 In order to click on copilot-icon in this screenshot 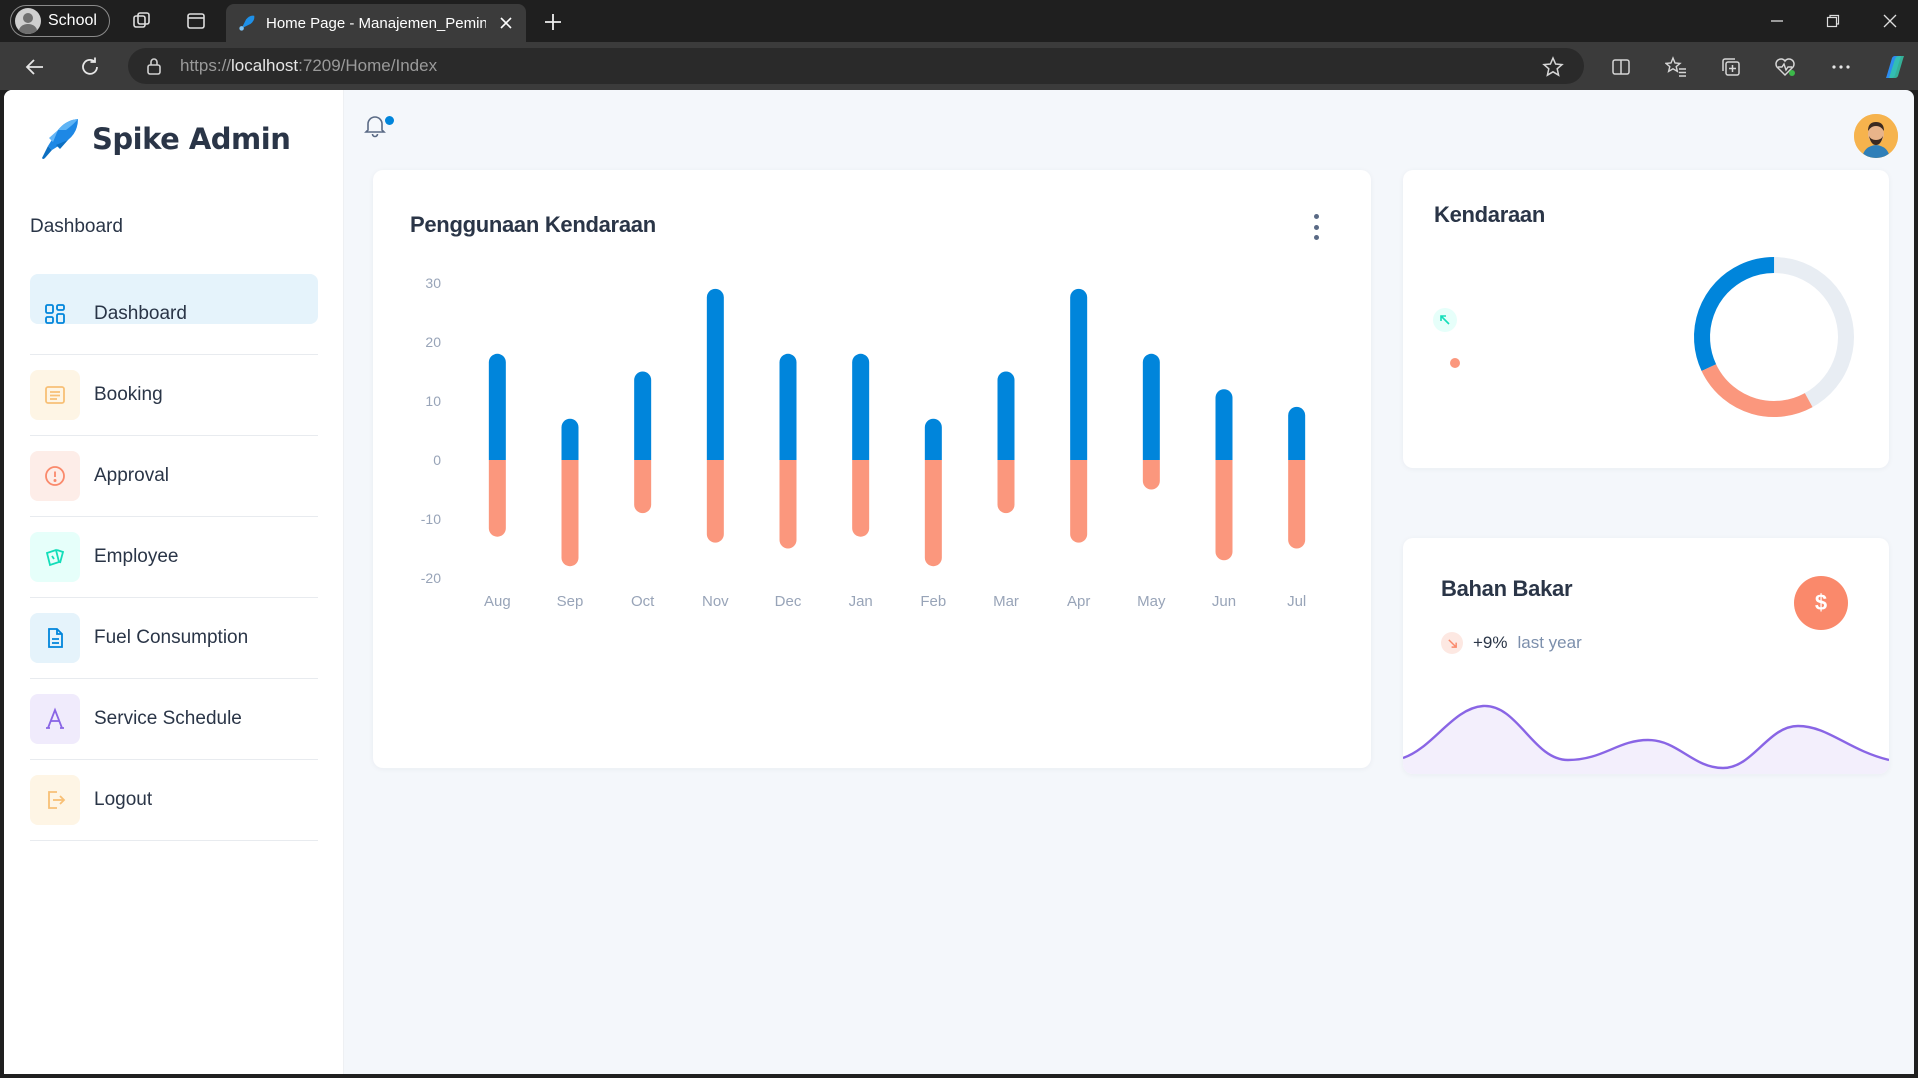, I will do `click(1895, 67)`.